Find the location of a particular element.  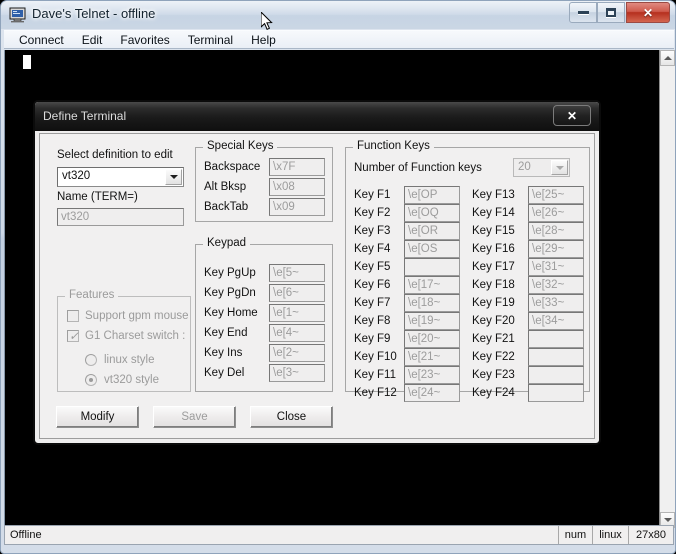

minimize-icon is located at coordinates (583, 12).